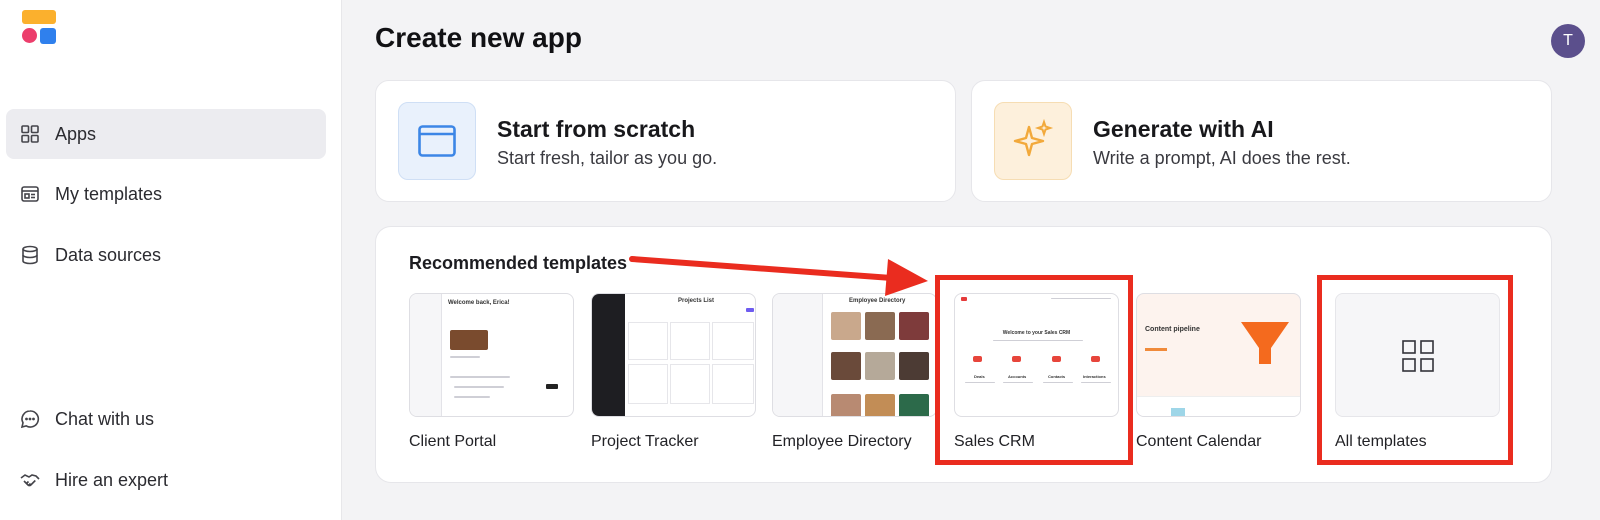 This screenshot has height=520, width=1600. What do you see at coordinates (491, 355) in the screenshot?
I see `template-preview: Welcome back, Erica!` at bounding box center [491, 355].